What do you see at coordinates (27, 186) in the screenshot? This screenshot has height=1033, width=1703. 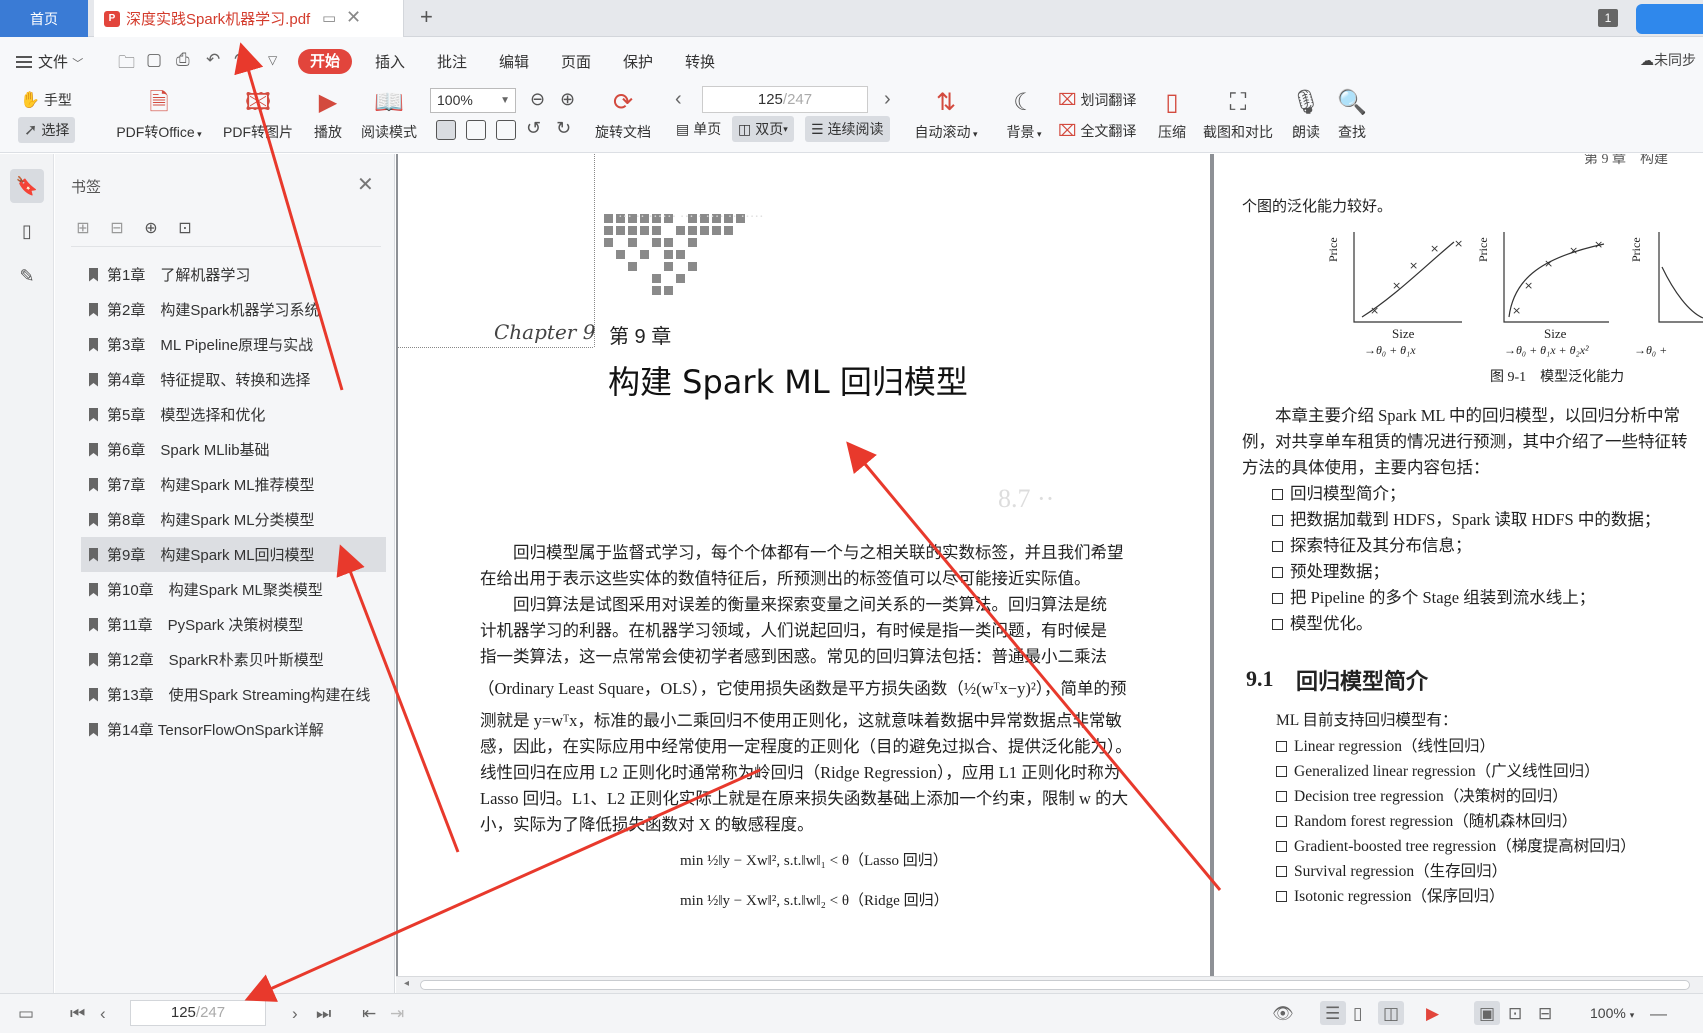 I see `bookmark-panel-icon: 🔖` at bounding box center [27, 186].